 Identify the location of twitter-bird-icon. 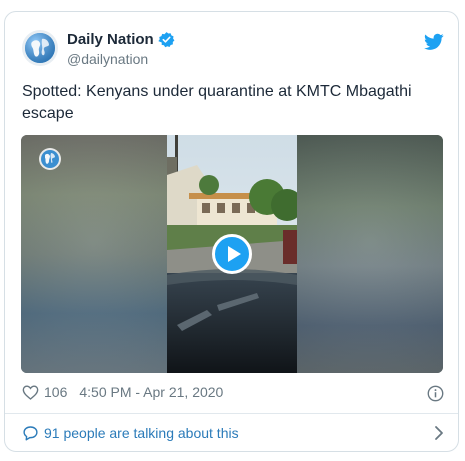
(434, 42).